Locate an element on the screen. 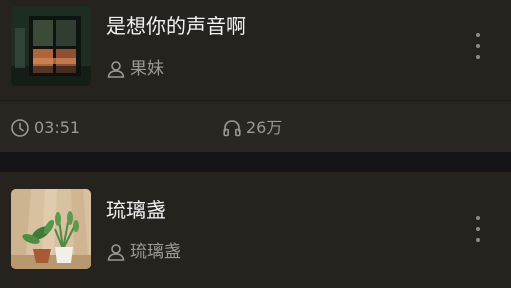  plays-stat: 26万 is located at coordinates (252, 128).